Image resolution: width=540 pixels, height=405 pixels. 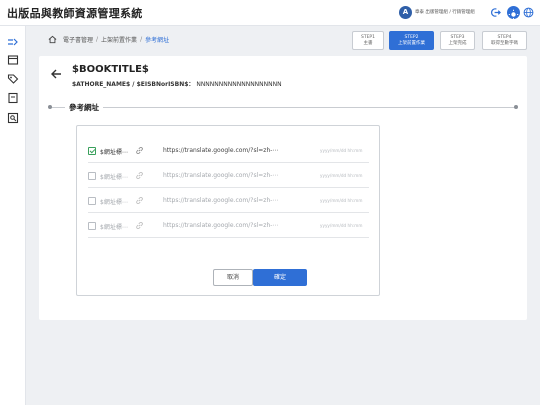 What do you see at coordinates (283, 107) in the screenshot?
I see `section-divider` at bounding box center [283, 107].